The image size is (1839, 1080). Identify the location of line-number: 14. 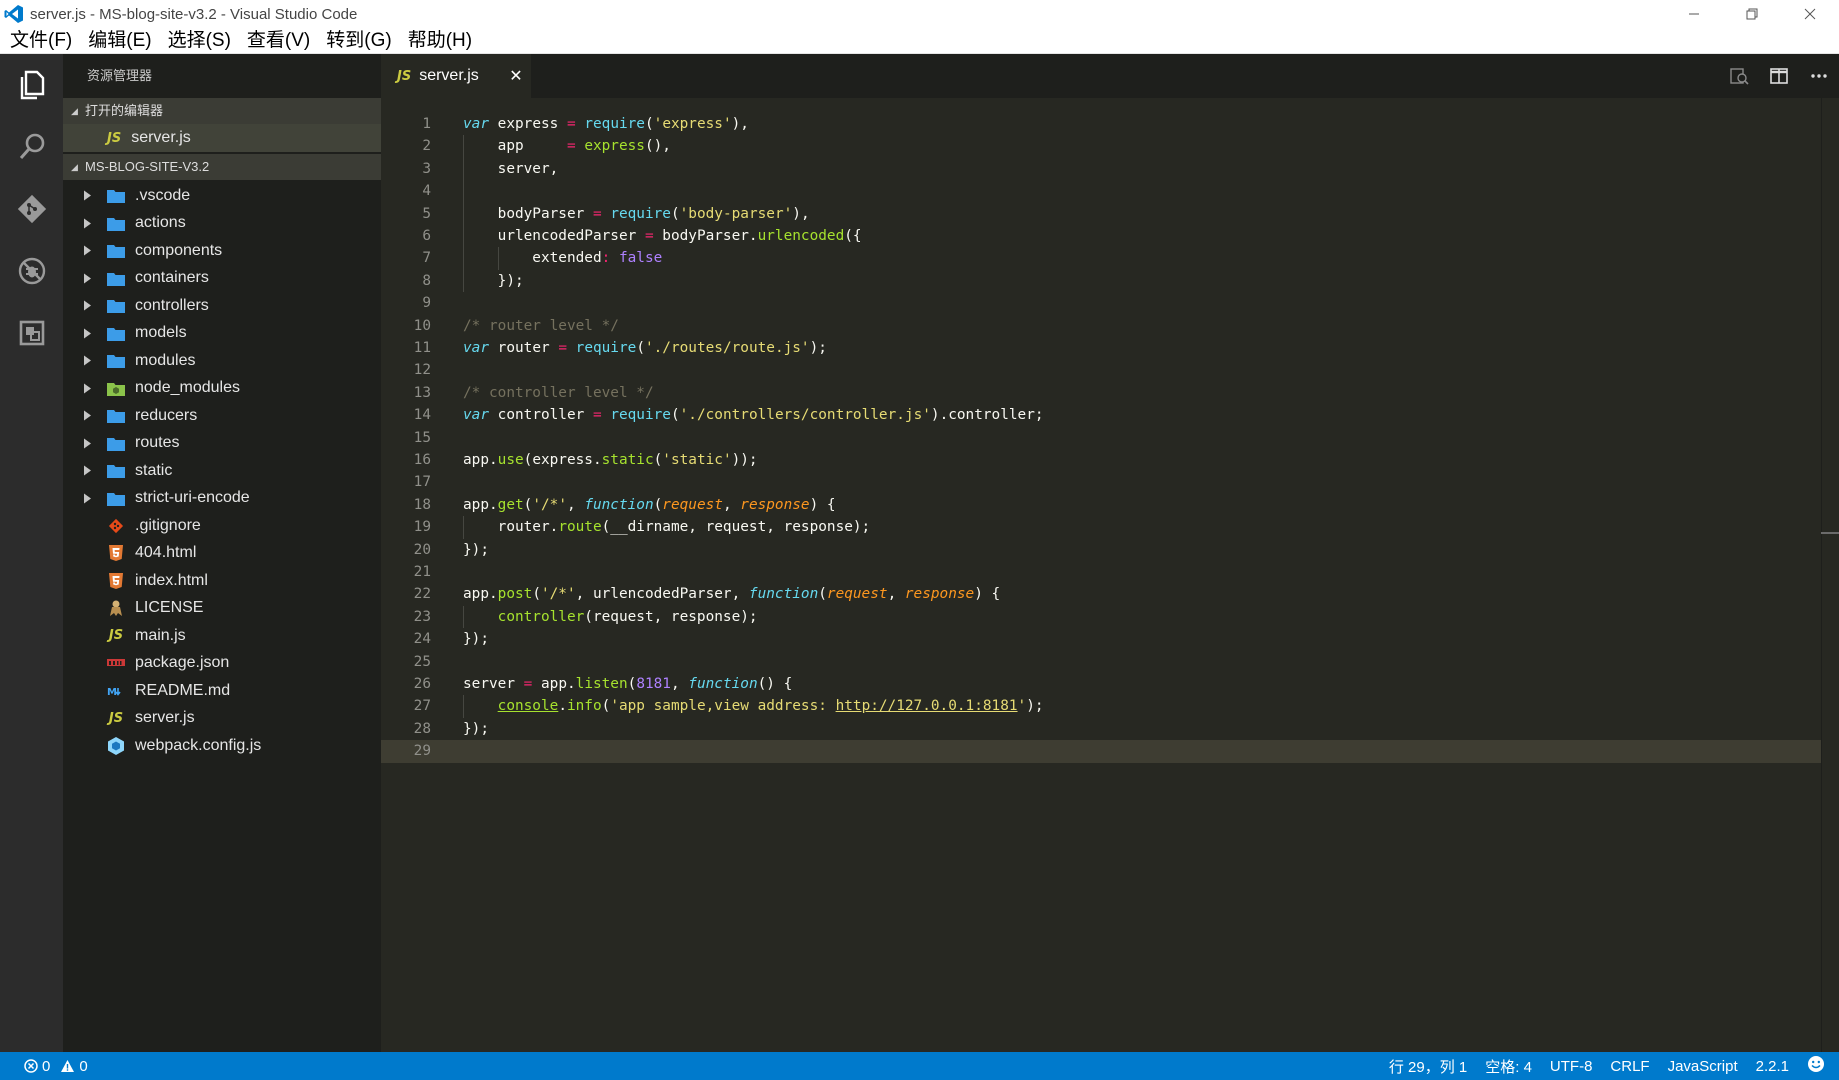
(422, 415).